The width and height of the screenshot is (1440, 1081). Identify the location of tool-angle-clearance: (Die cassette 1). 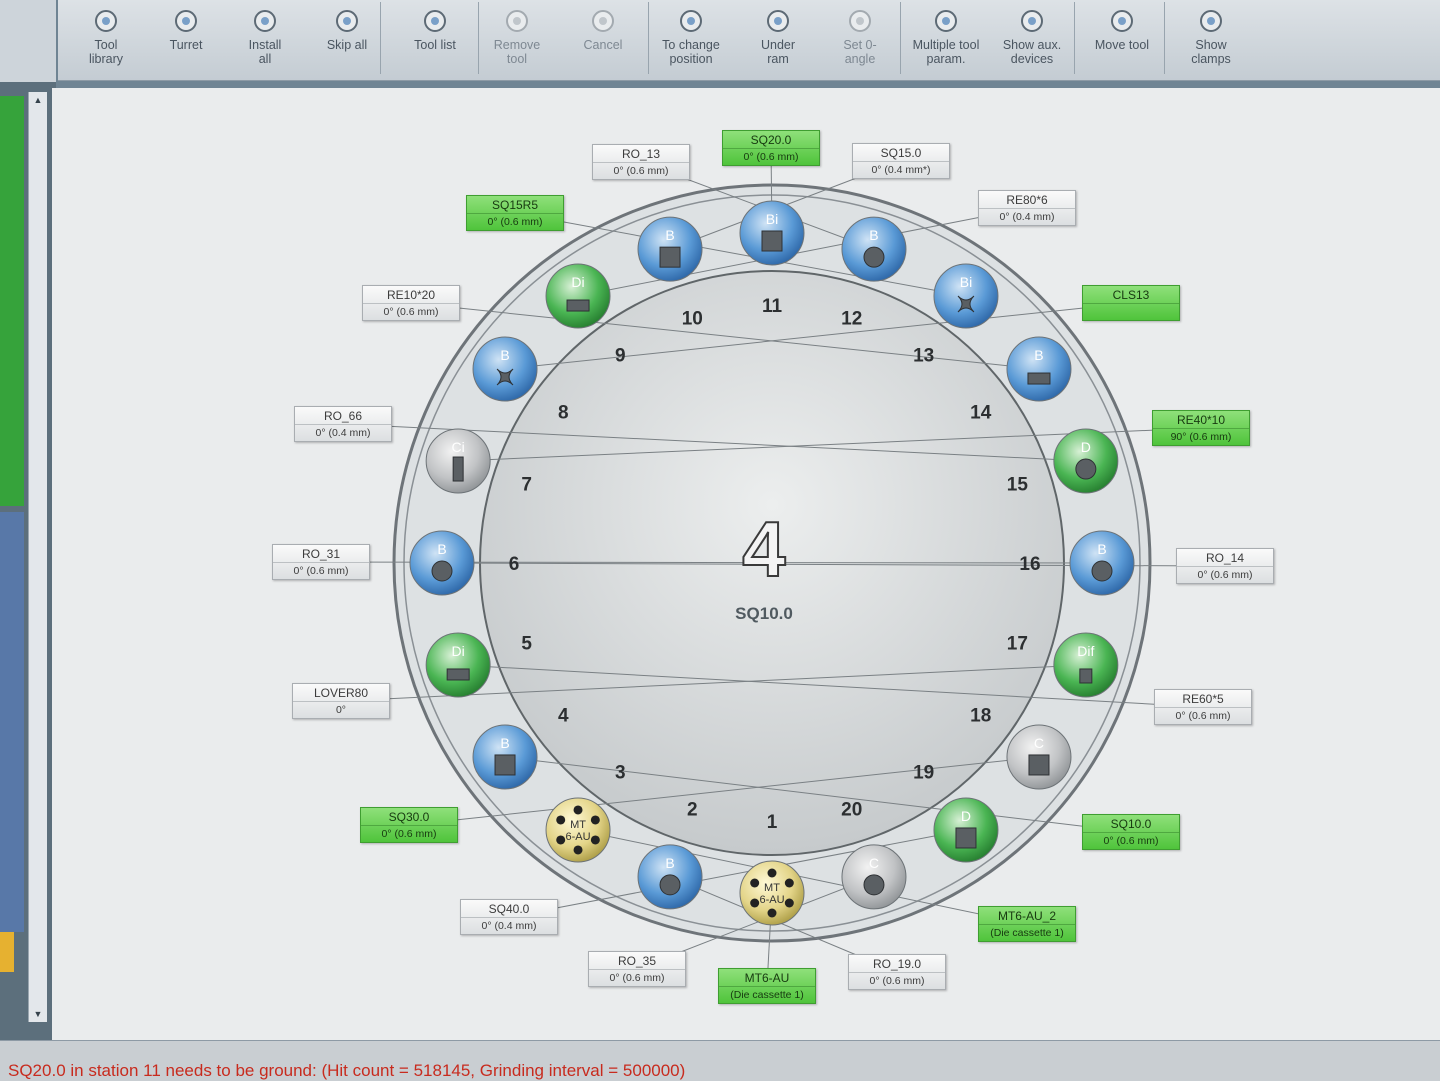
(1027, 933).